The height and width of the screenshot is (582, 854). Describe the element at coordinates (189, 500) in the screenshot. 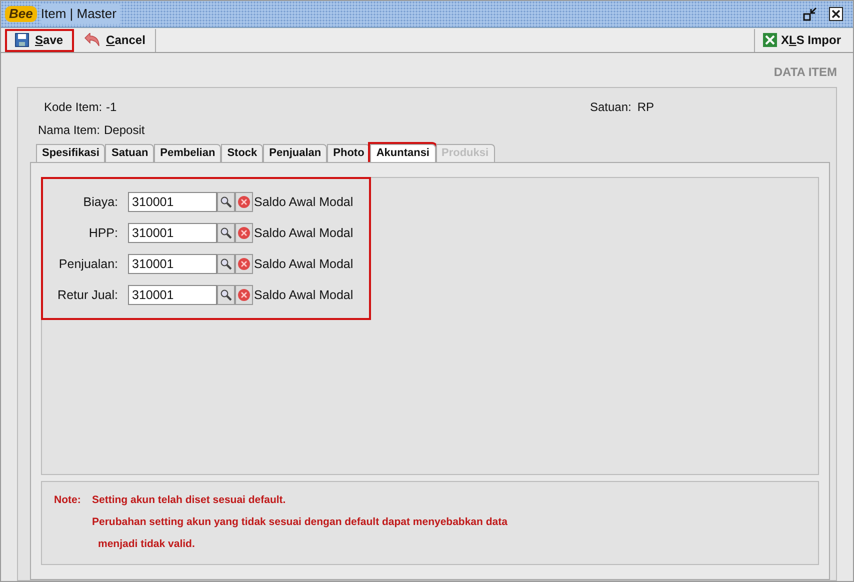

I see `note-text: Setting akun telah diset sesuai default.` at that location.